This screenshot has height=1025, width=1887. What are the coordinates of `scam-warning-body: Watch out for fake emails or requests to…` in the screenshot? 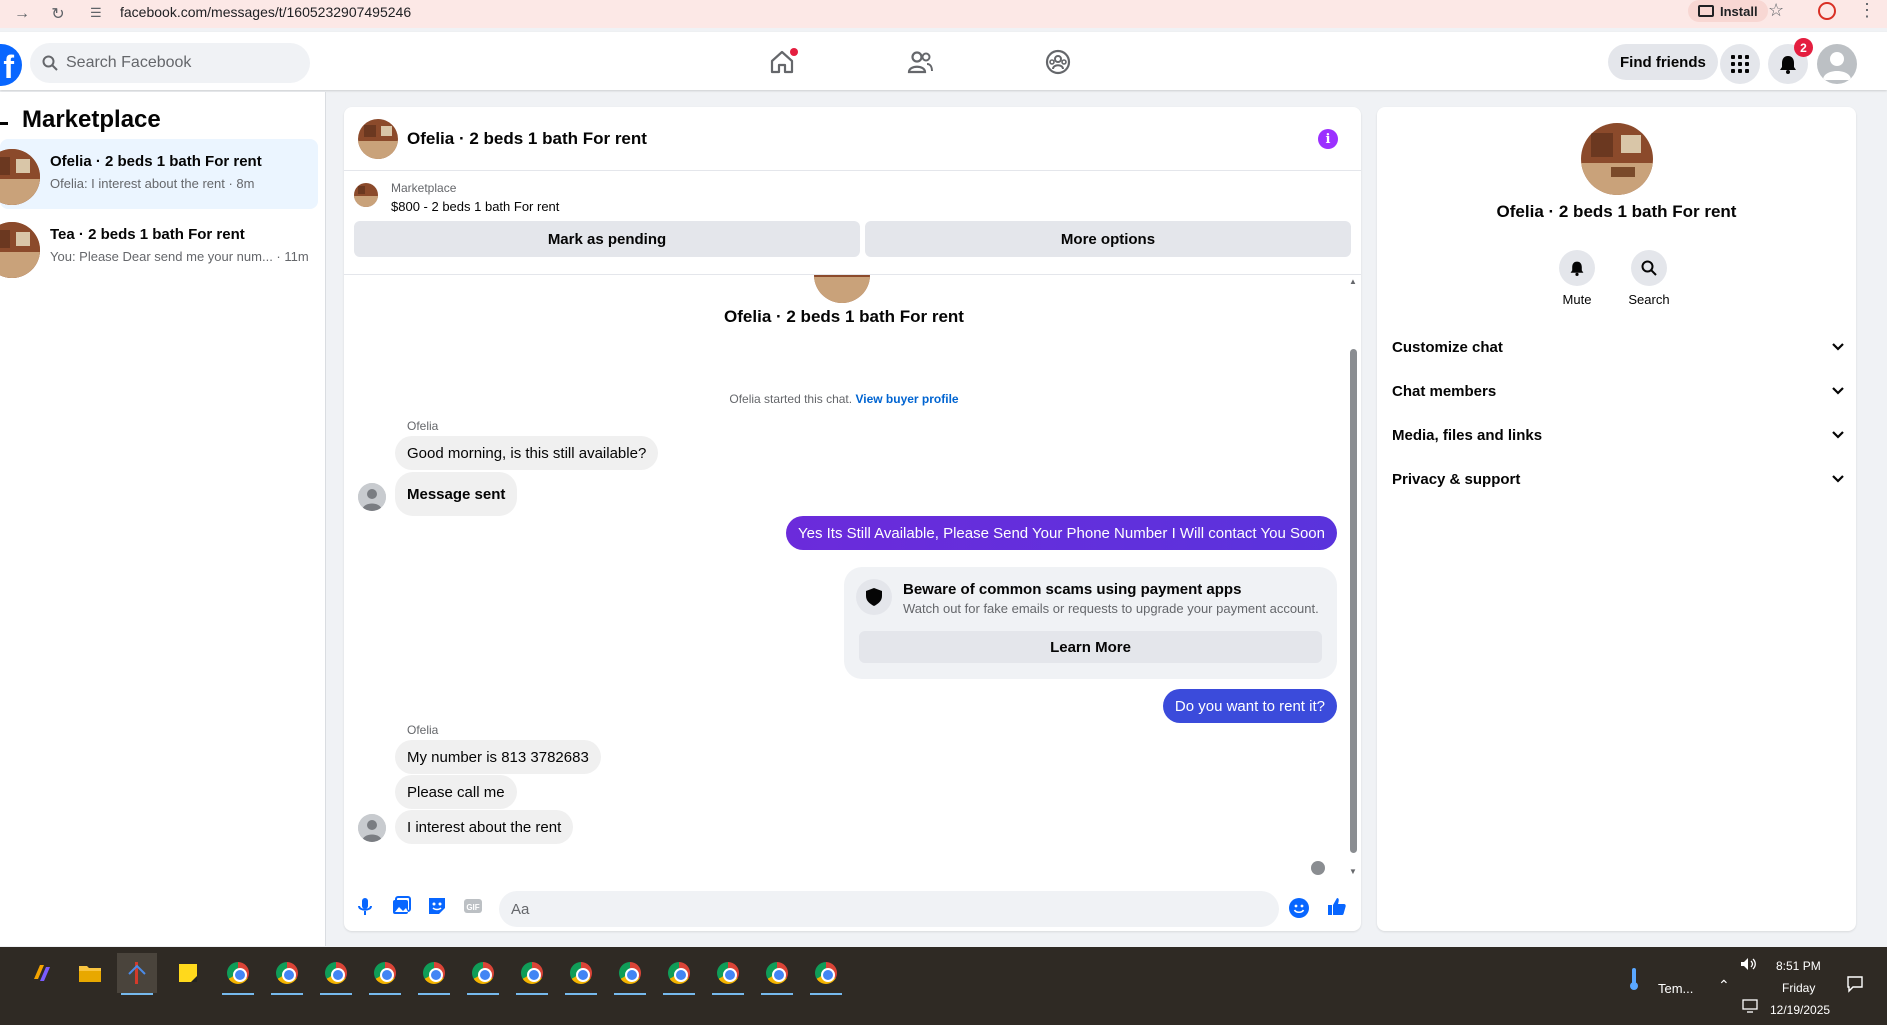 It's located at (1111, 608).